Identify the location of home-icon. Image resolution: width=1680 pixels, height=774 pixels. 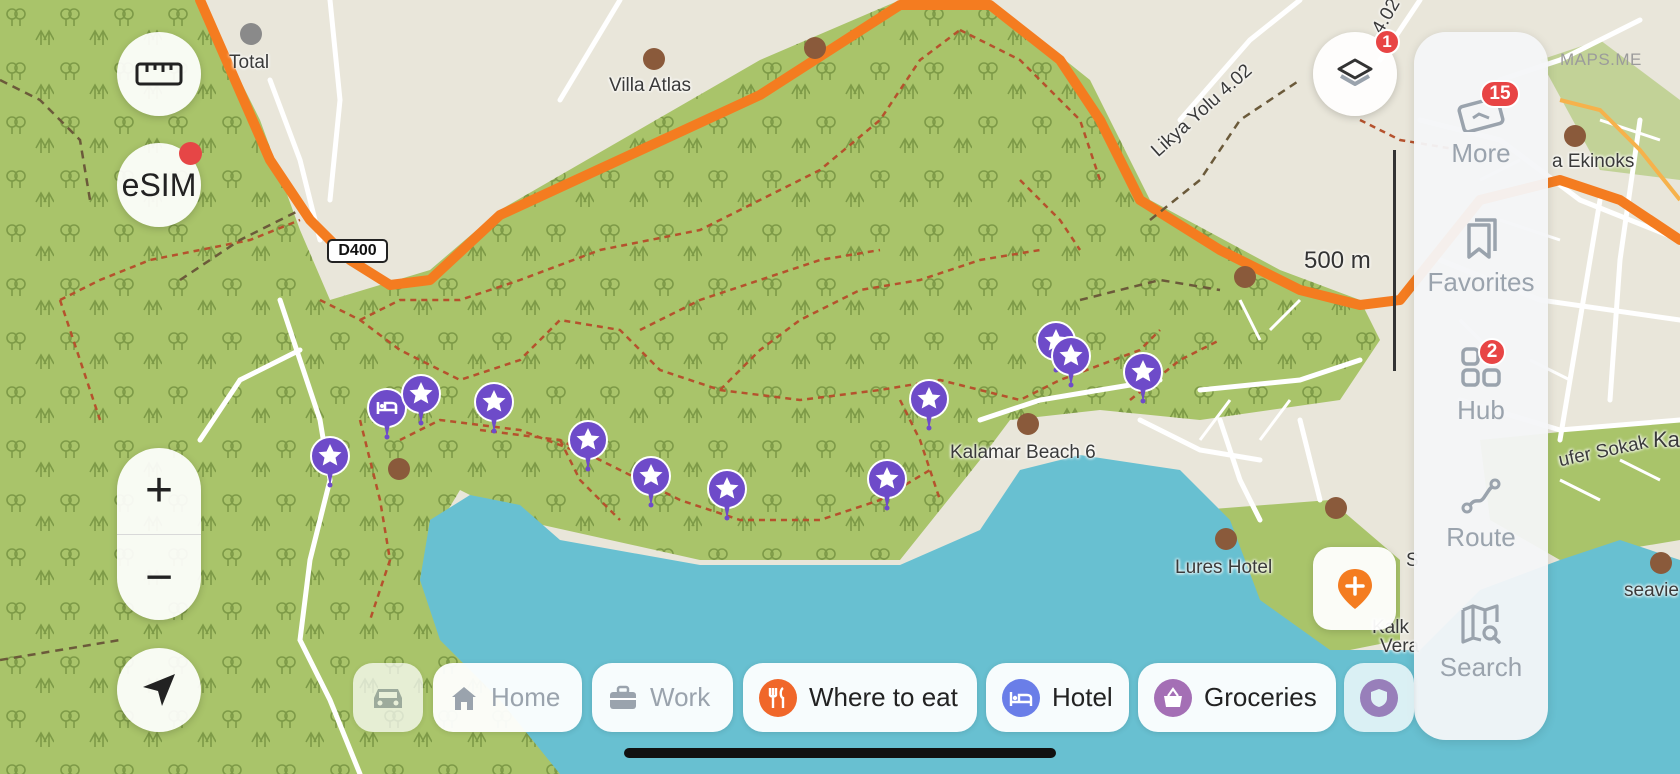
(464, 698).